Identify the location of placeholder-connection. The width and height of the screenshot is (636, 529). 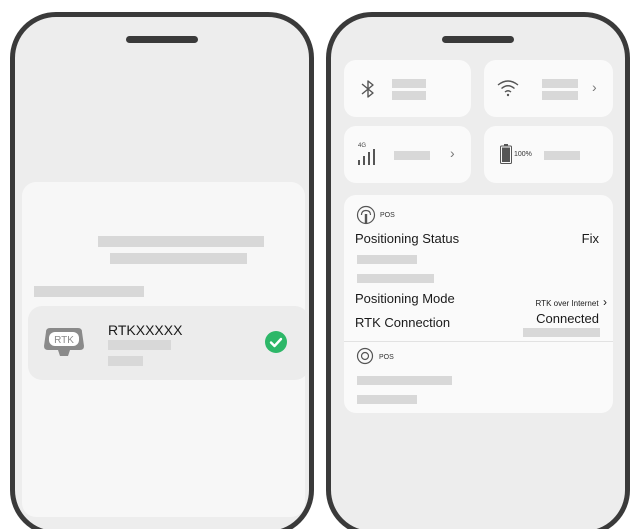
(561, 332).